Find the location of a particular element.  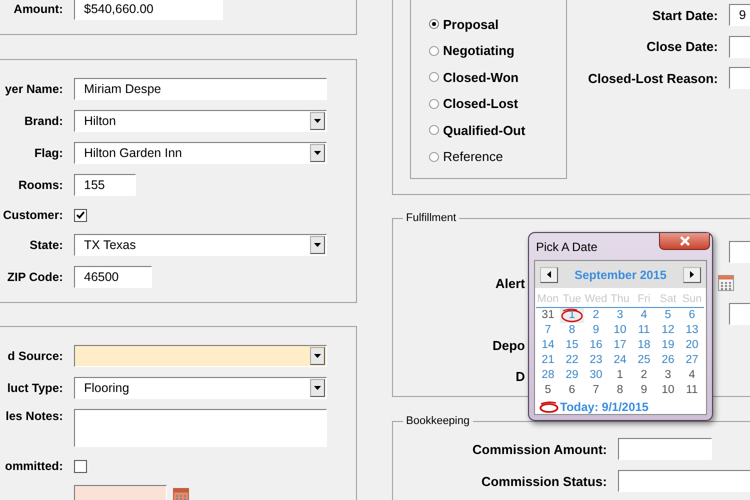

field-label: Amount: is located at coordinates (37, 9).